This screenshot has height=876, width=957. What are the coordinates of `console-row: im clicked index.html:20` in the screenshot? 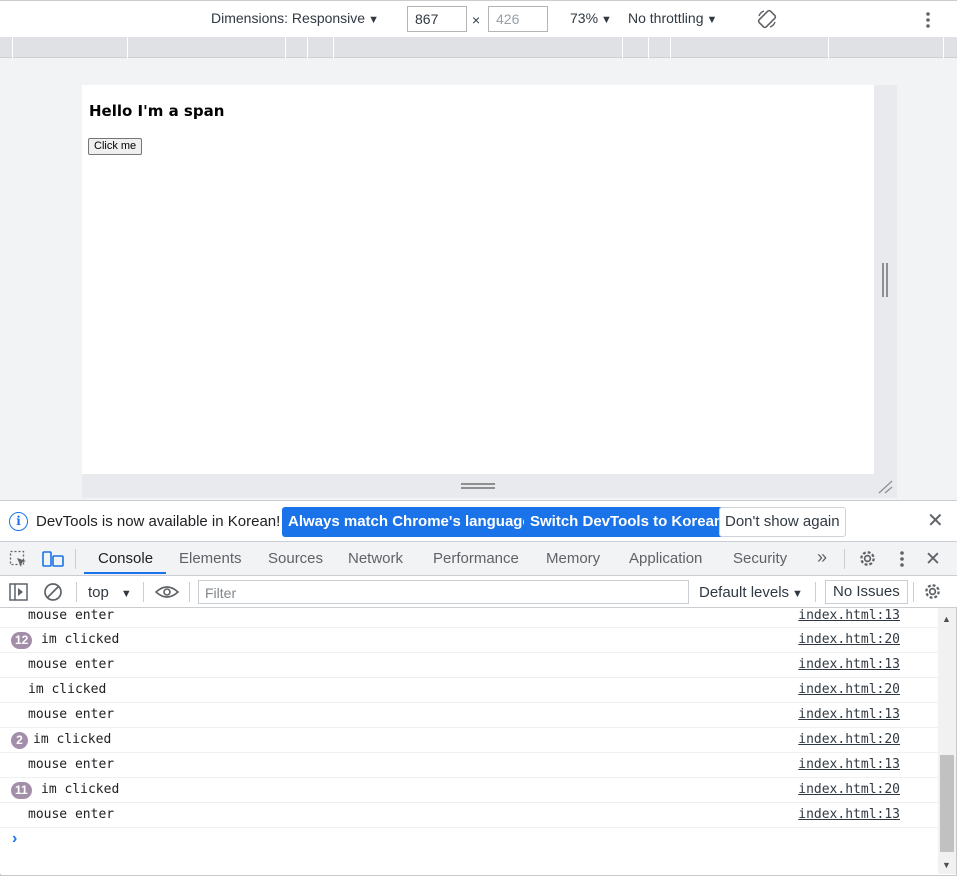 It's located at (469, 690).